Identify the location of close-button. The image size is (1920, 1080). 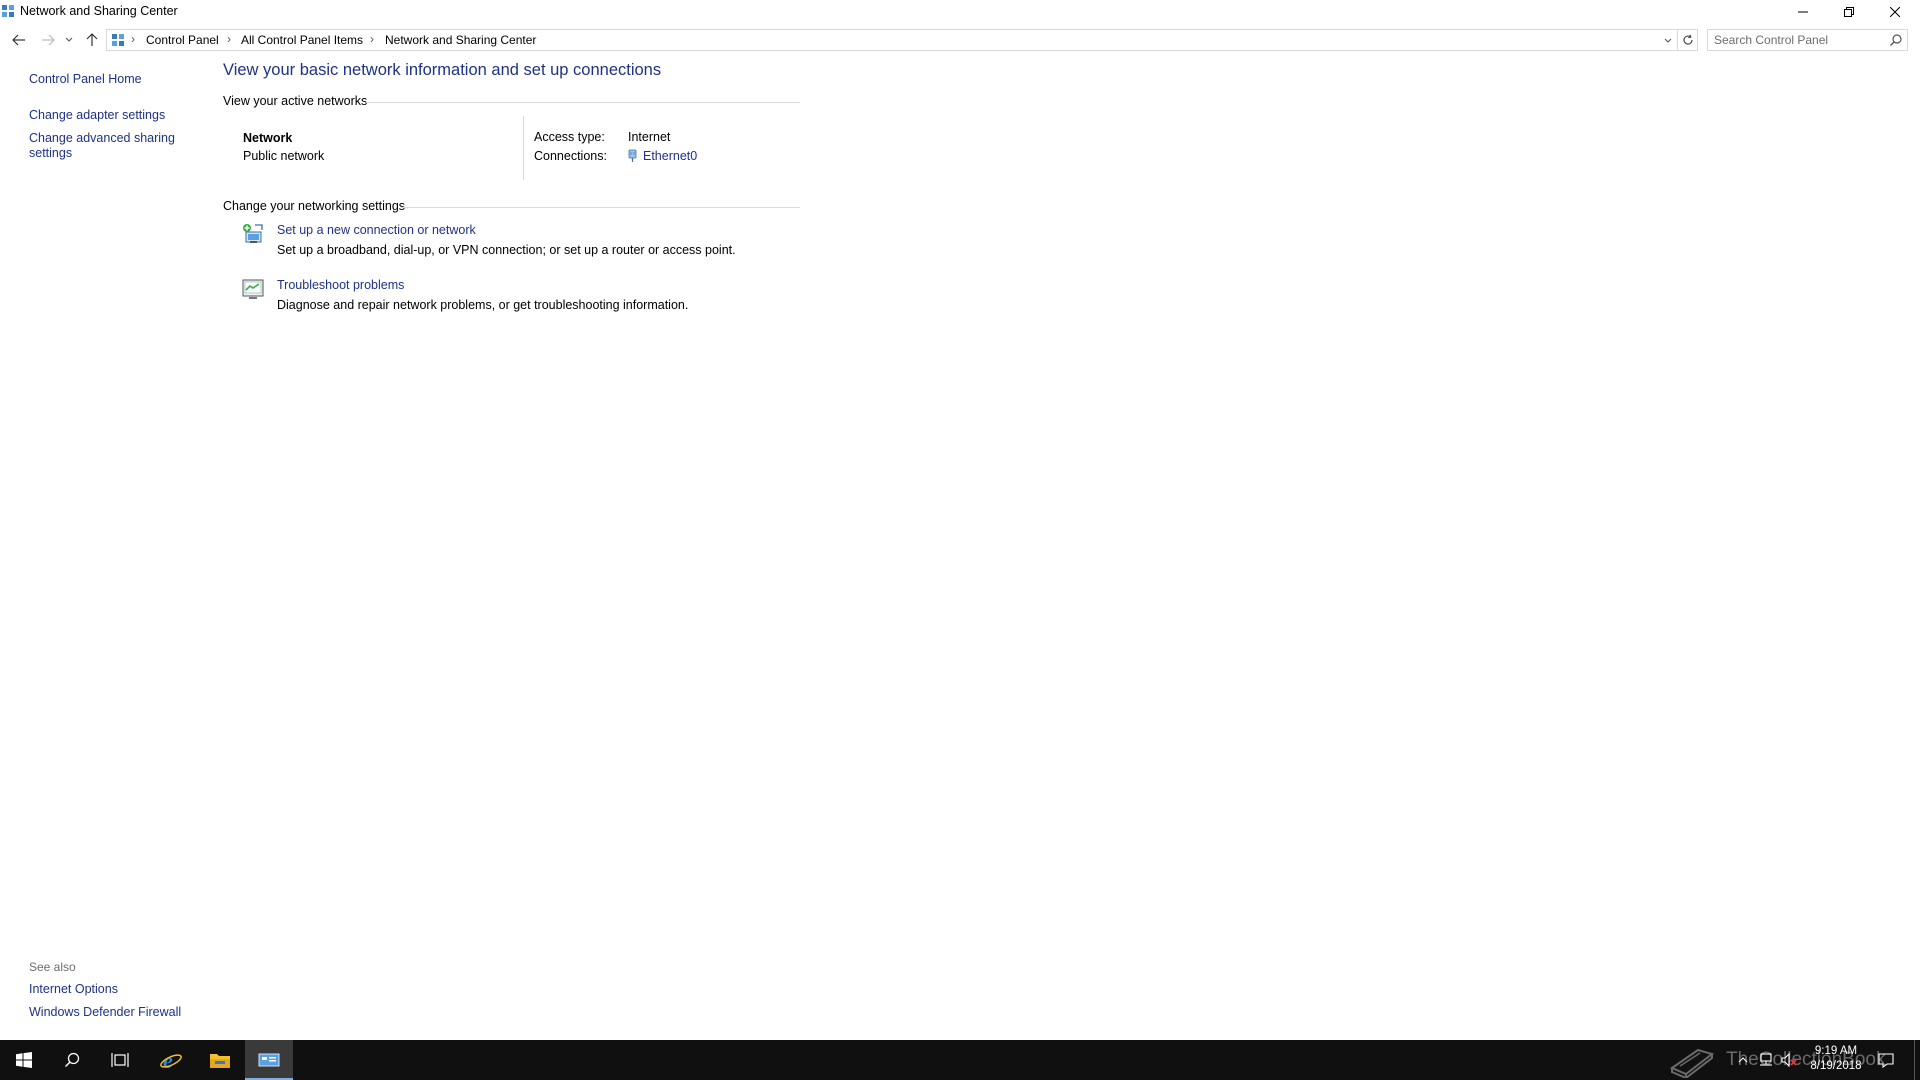
(1895, 12).